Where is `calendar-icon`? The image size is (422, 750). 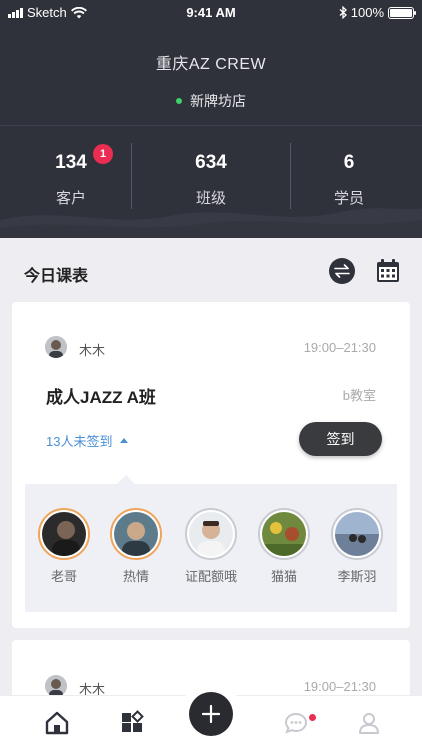
calendar-icon is located at coordinates (388, 271).